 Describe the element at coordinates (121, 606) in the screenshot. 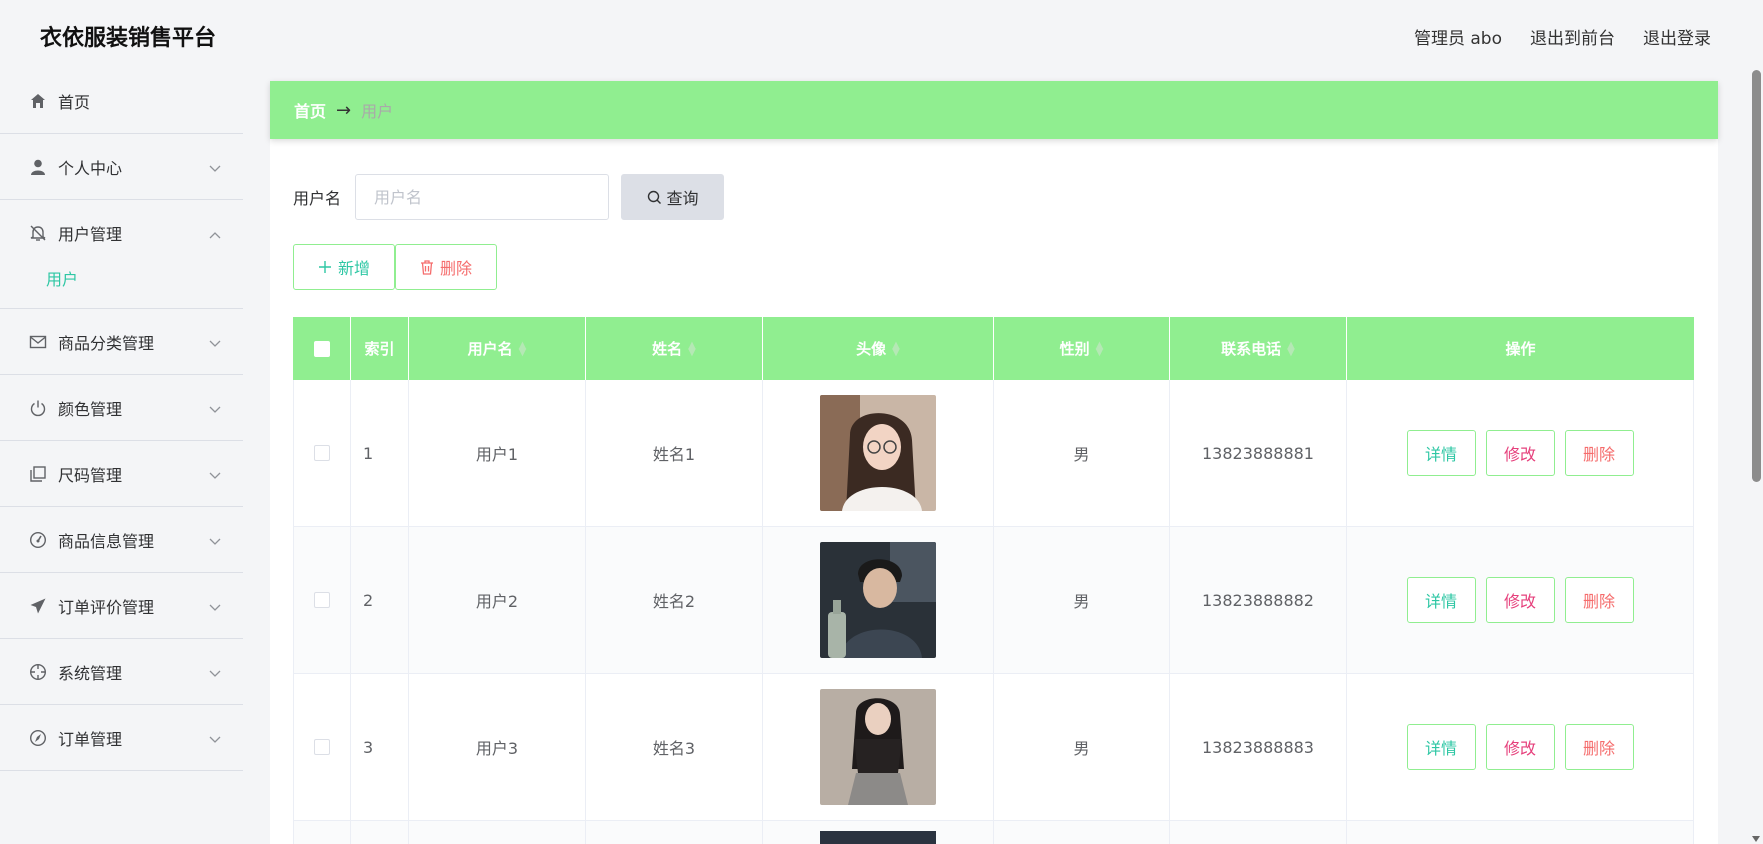

I see `sidebar-item-review-management: 订单评价管理` at that location.